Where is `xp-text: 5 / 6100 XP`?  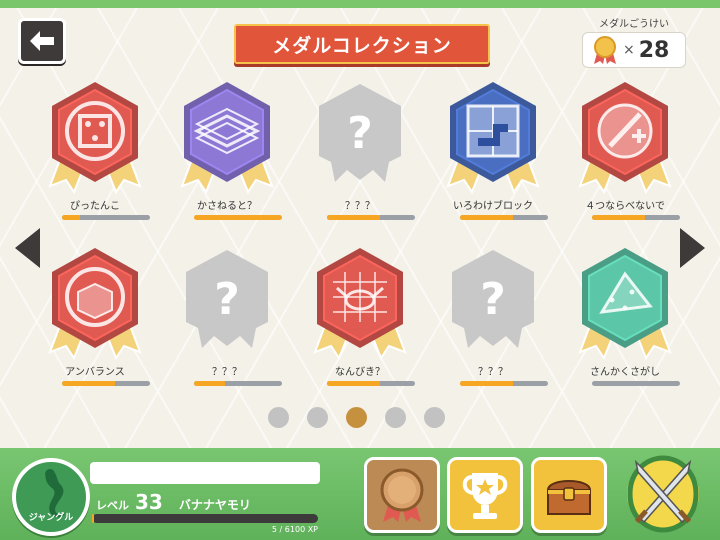 xp-text: 5 / 6100 XP is located at coordinates (294, 529).